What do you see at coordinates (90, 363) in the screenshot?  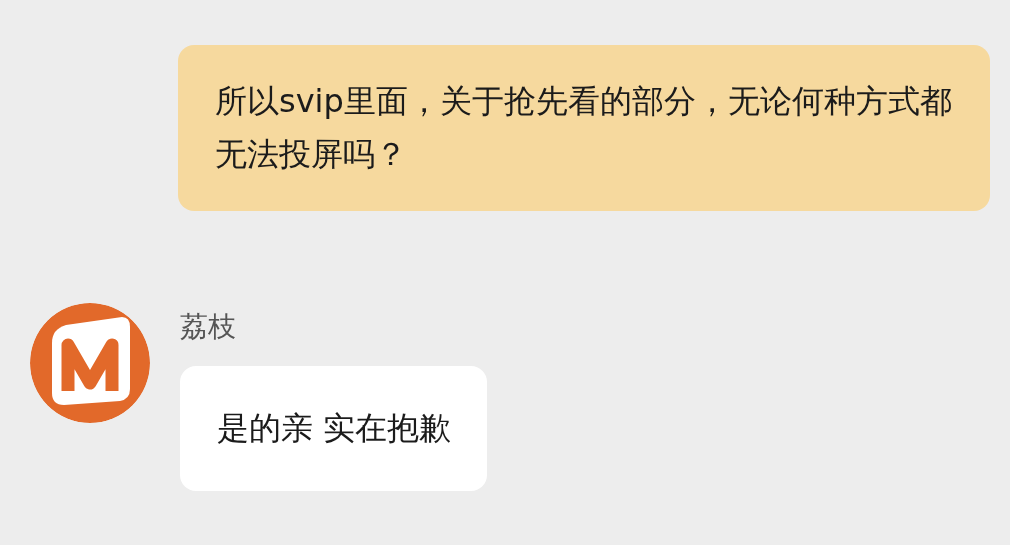 I see `avatar-logo-icon` at bounding box center [90, 363].